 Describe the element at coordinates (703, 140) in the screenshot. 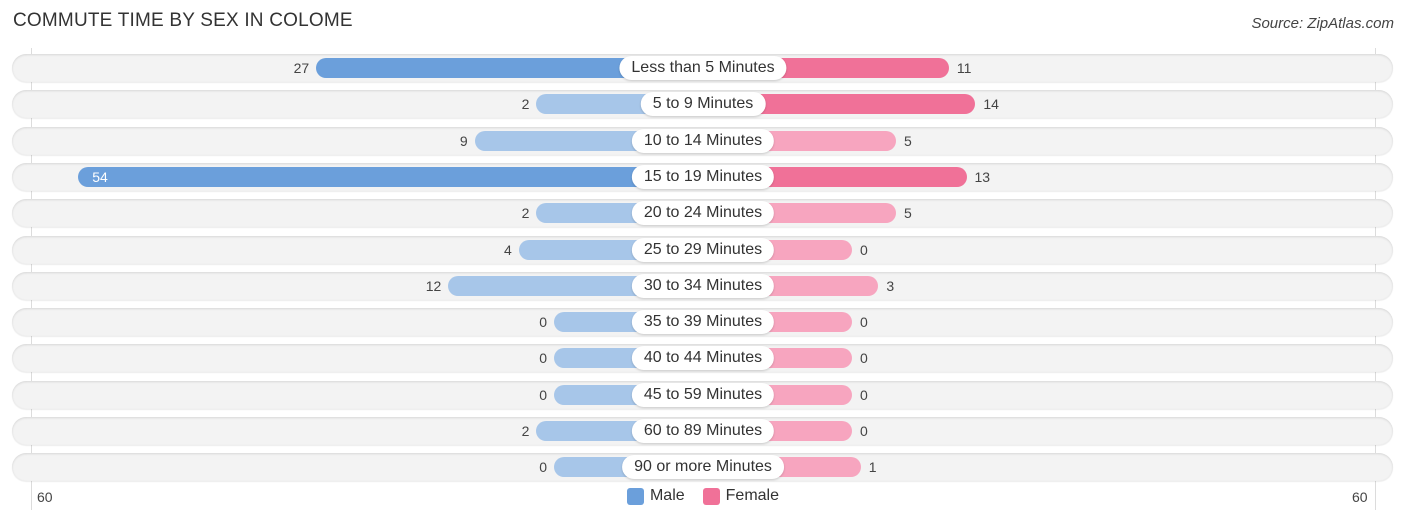

I see `category-label: 10 to 14 Minutes` at that location.